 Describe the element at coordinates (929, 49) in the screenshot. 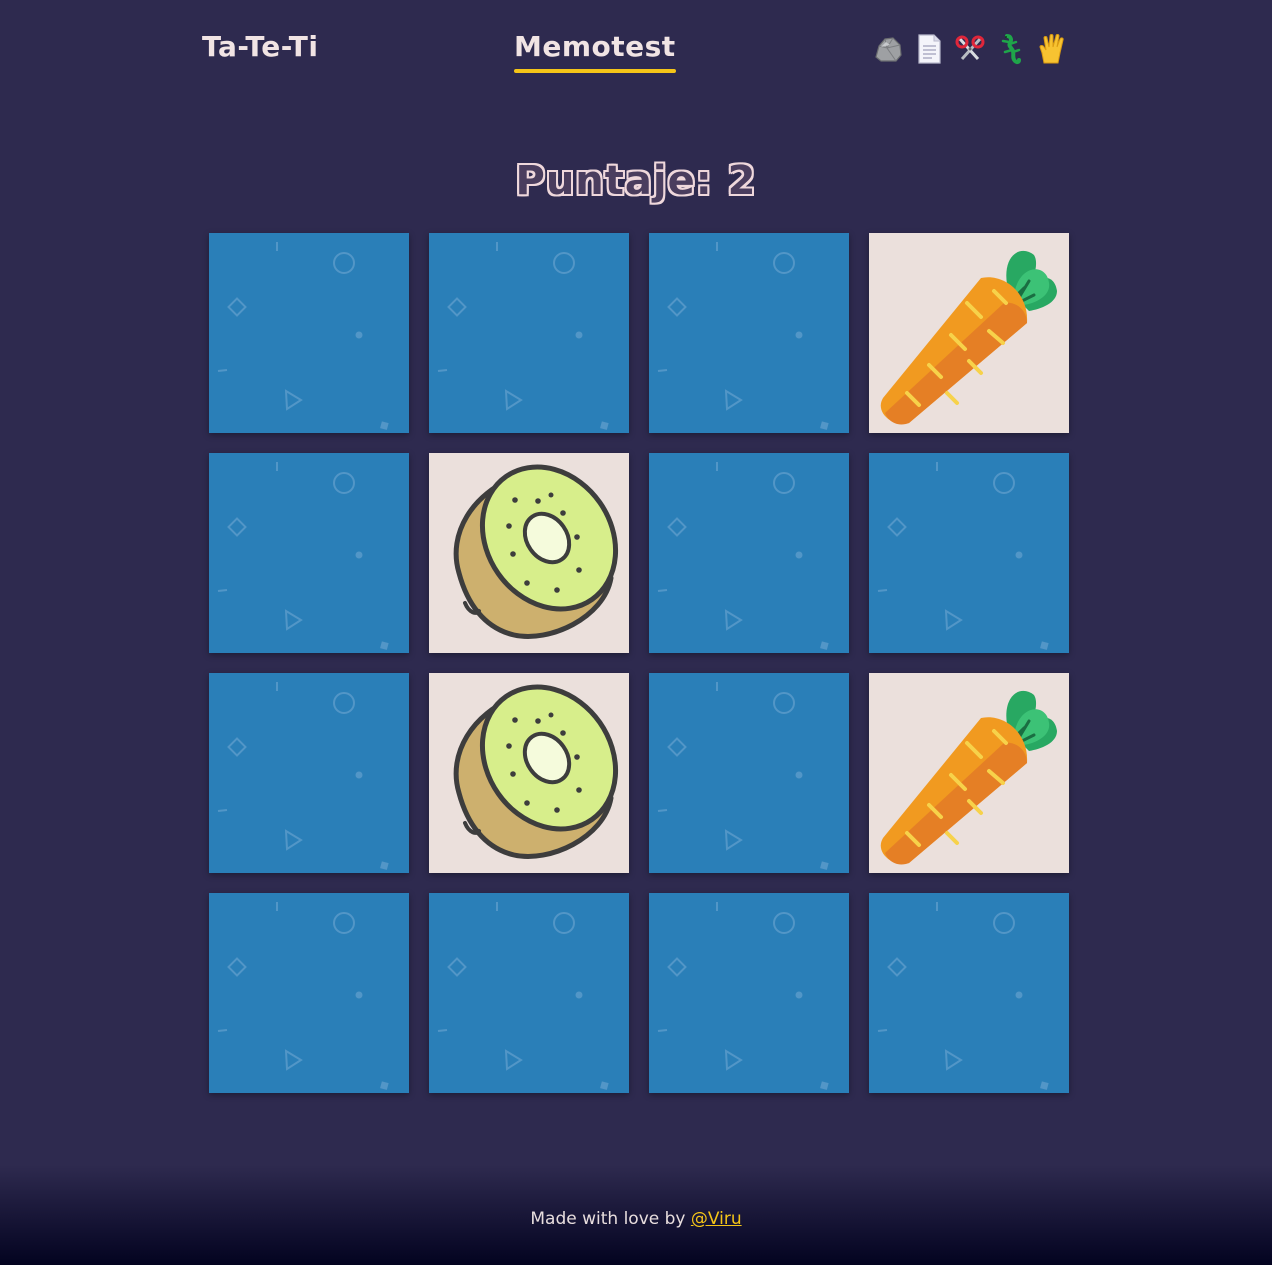

I see `paper-icon` at that location.